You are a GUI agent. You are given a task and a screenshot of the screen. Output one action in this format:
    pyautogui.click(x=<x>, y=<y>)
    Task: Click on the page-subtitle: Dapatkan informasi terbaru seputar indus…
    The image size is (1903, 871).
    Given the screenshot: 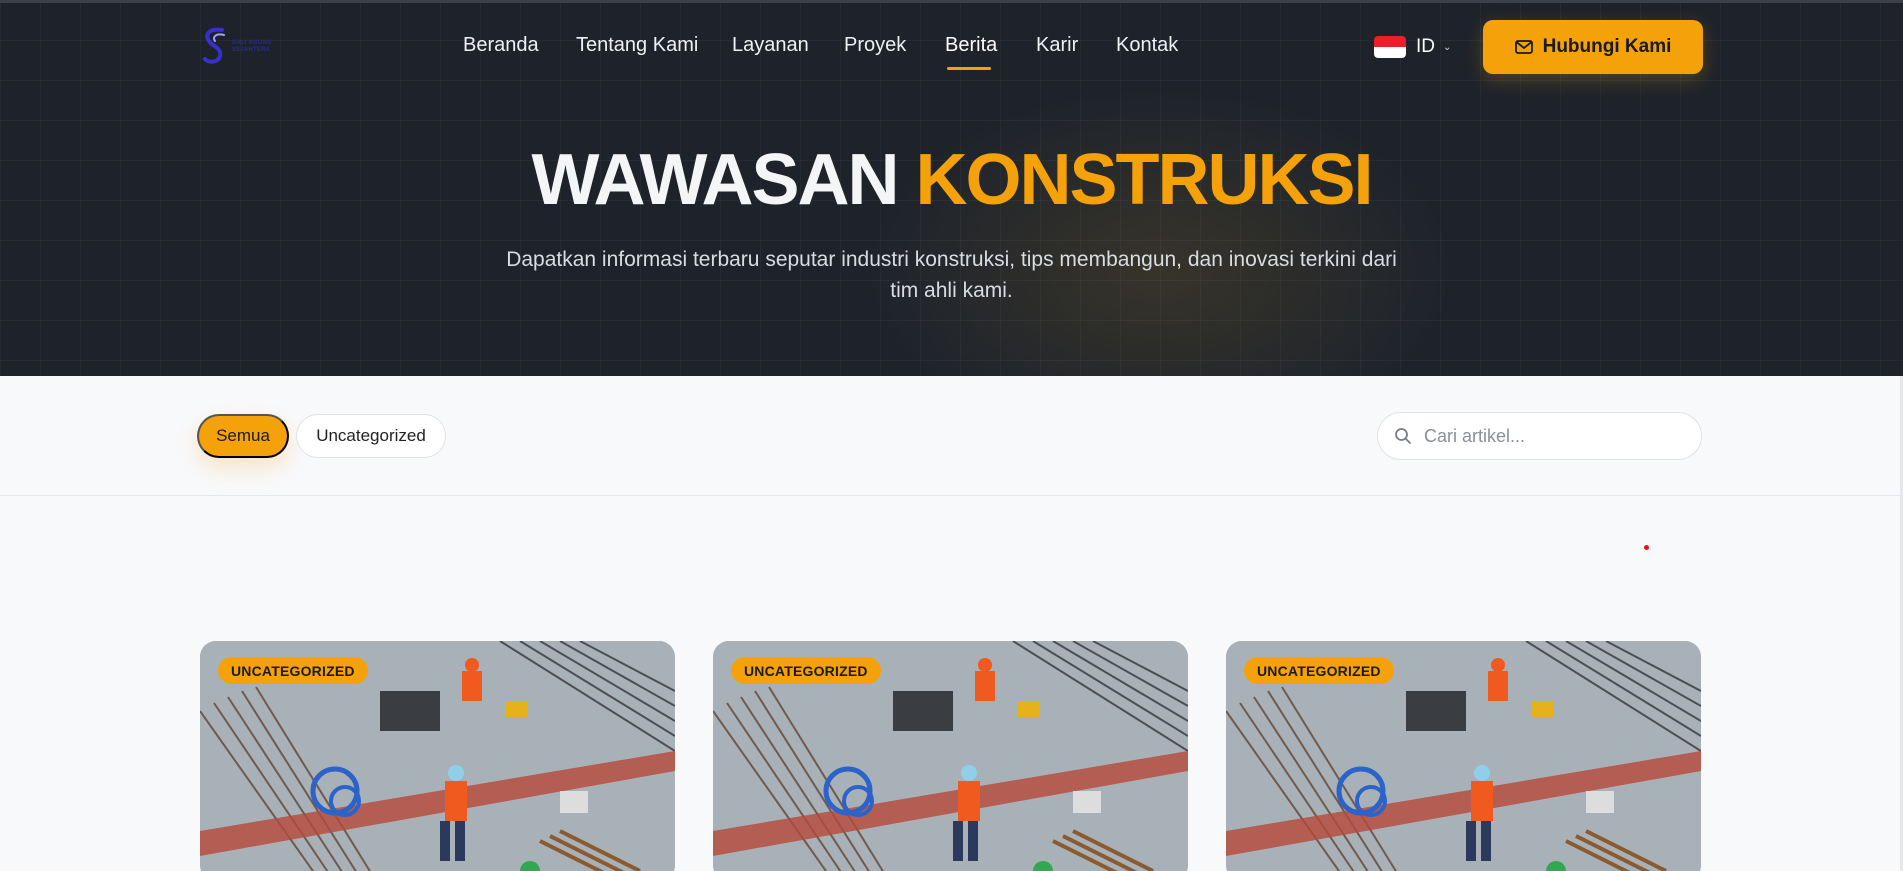 What is the action you would take?
    pyautogui.click(x=951, y=275)
    